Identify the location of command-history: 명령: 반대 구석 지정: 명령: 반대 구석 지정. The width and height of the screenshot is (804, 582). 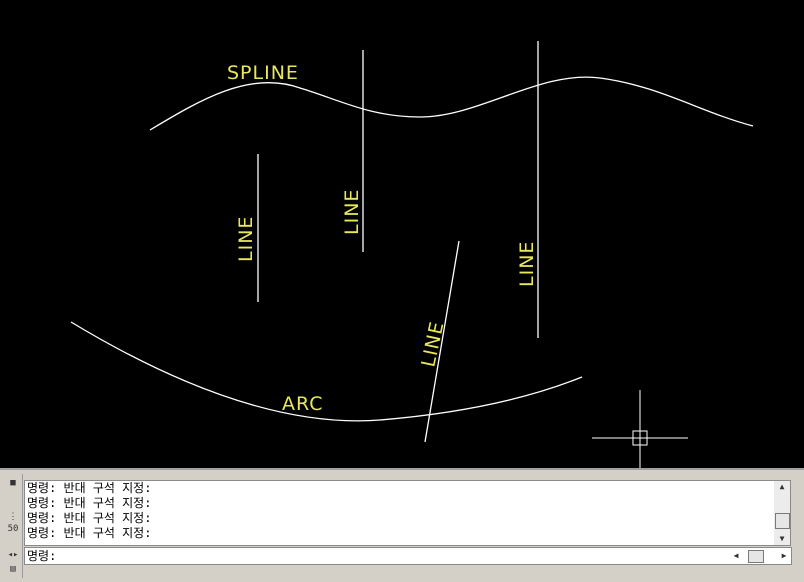
(400, 513).